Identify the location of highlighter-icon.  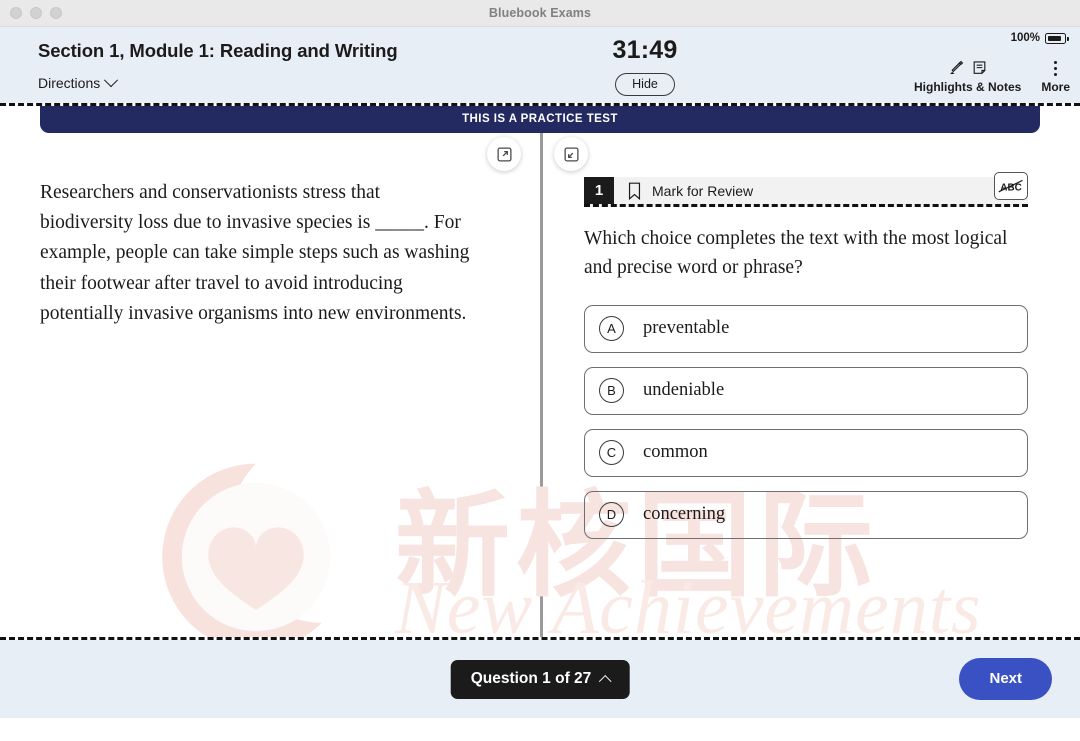
(957, 67).